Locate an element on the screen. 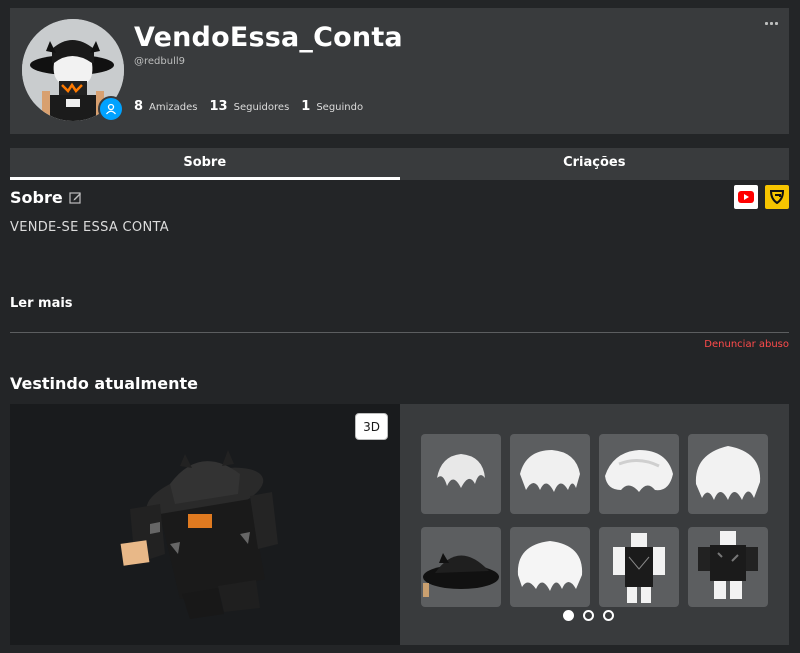 This screenshot has width=800, height=653. stat-friends: 8 Amizades is located at coordinates (166, 106).